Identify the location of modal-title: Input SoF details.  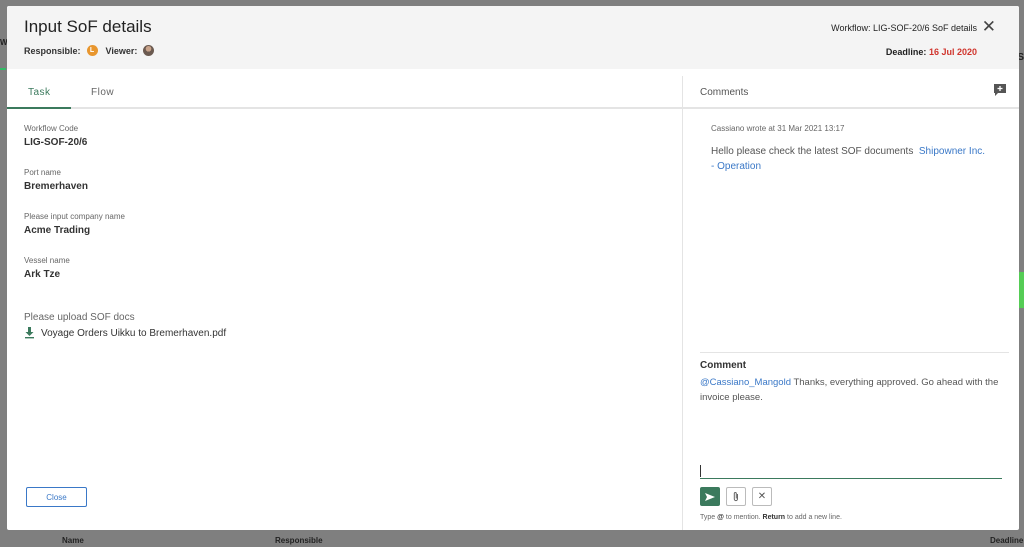
(88, 26).